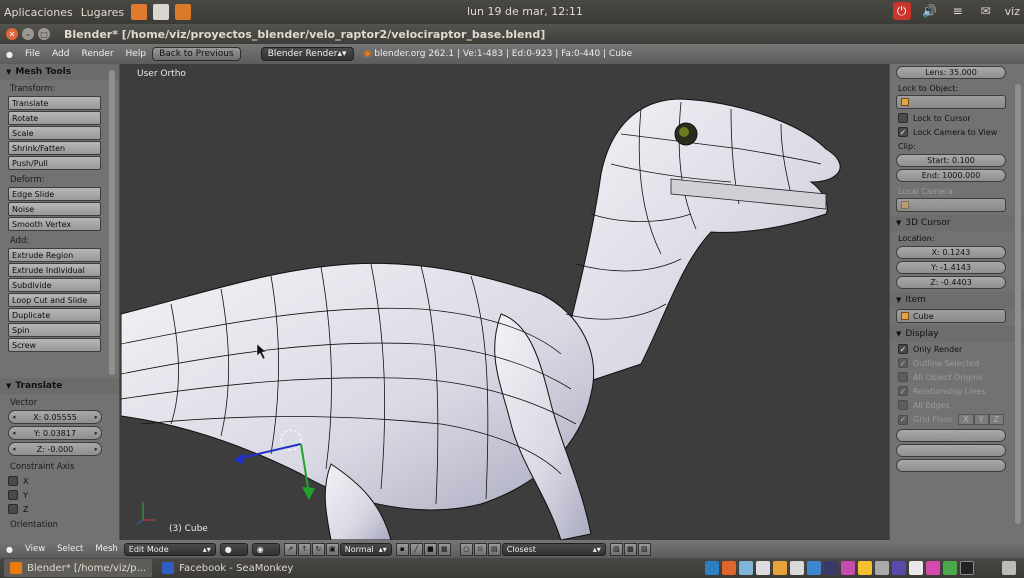 The width and height of the screenshot is (1024, 578). What do you see at coordinates (831, 568) in the screenshot?
I see `launcher-8-icon` at bounding box center [831, 568].